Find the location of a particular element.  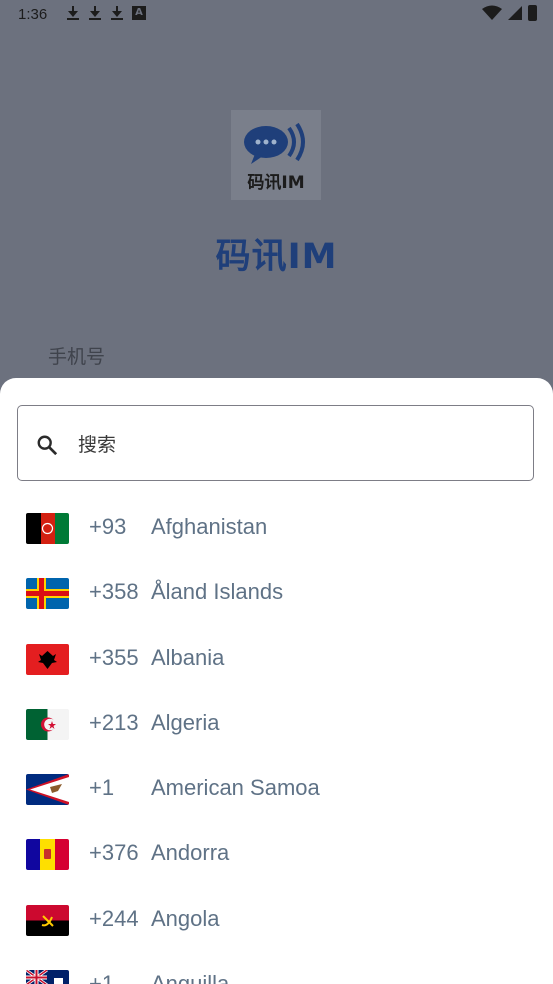

search-field is located at coordinates (275, 443).